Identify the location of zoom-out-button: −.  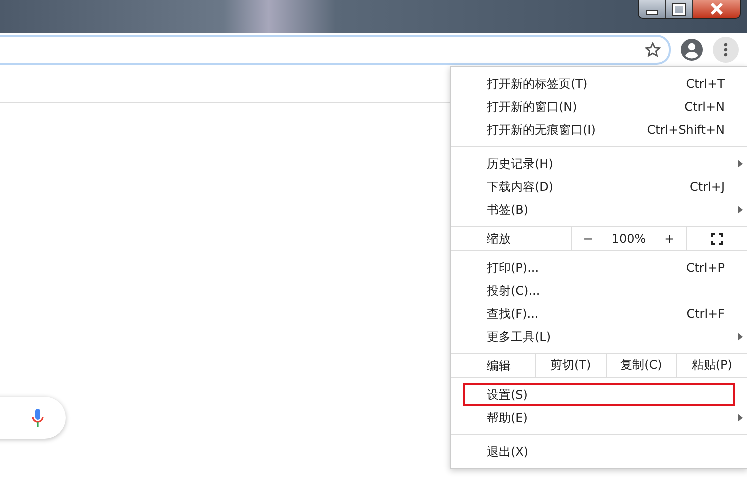
(588, 239).